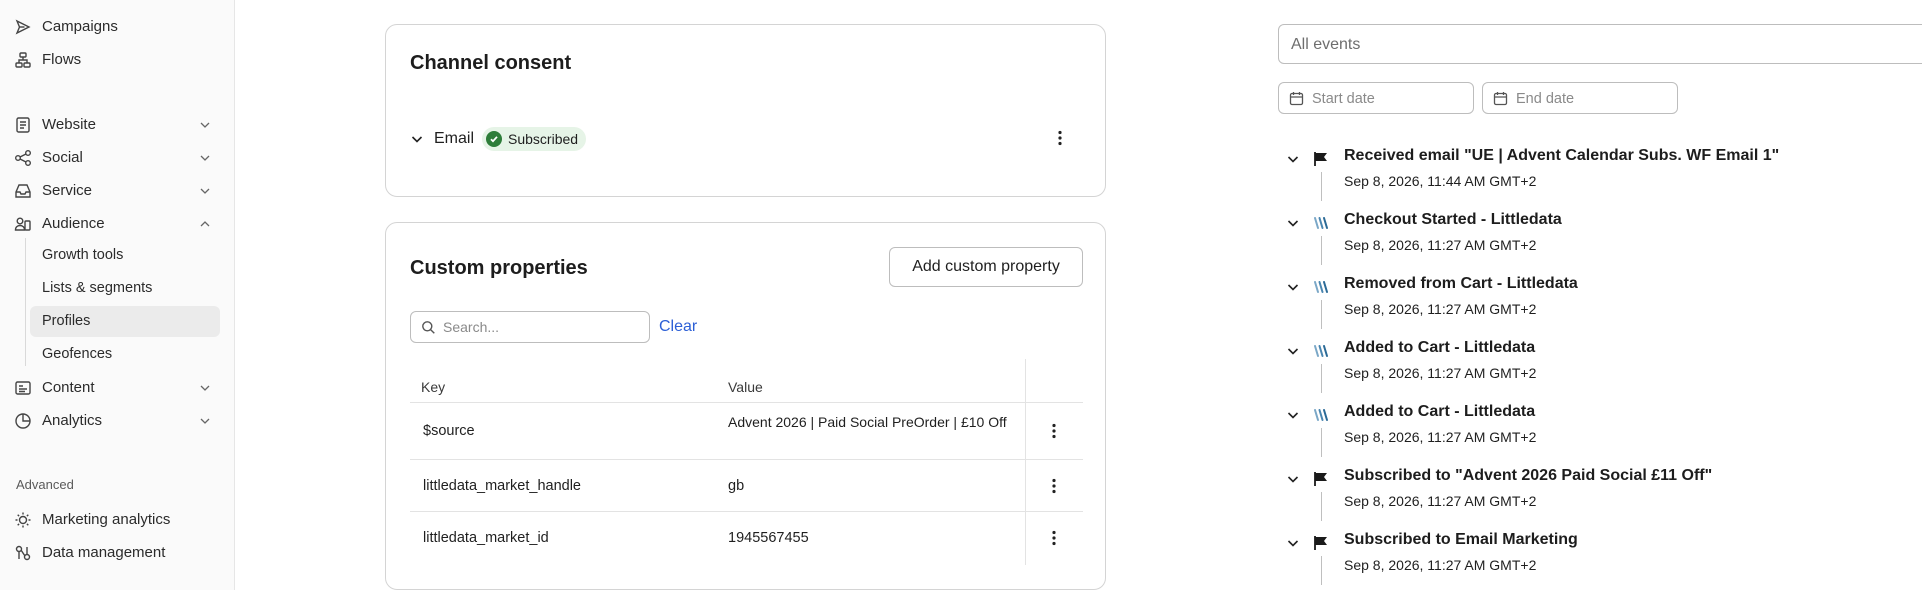  Describe the element at coordinates (428, 327) in the screenshot. I see `search-icon` at that location.